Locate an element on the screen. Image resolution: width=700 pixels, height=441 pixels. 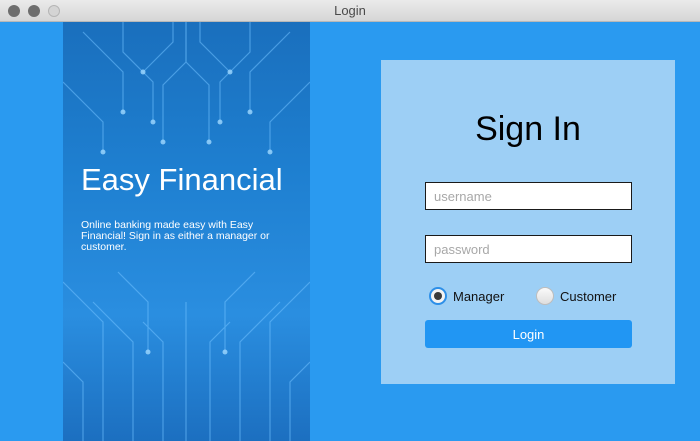
manager-radio-button is located at coordinates (438, 296).